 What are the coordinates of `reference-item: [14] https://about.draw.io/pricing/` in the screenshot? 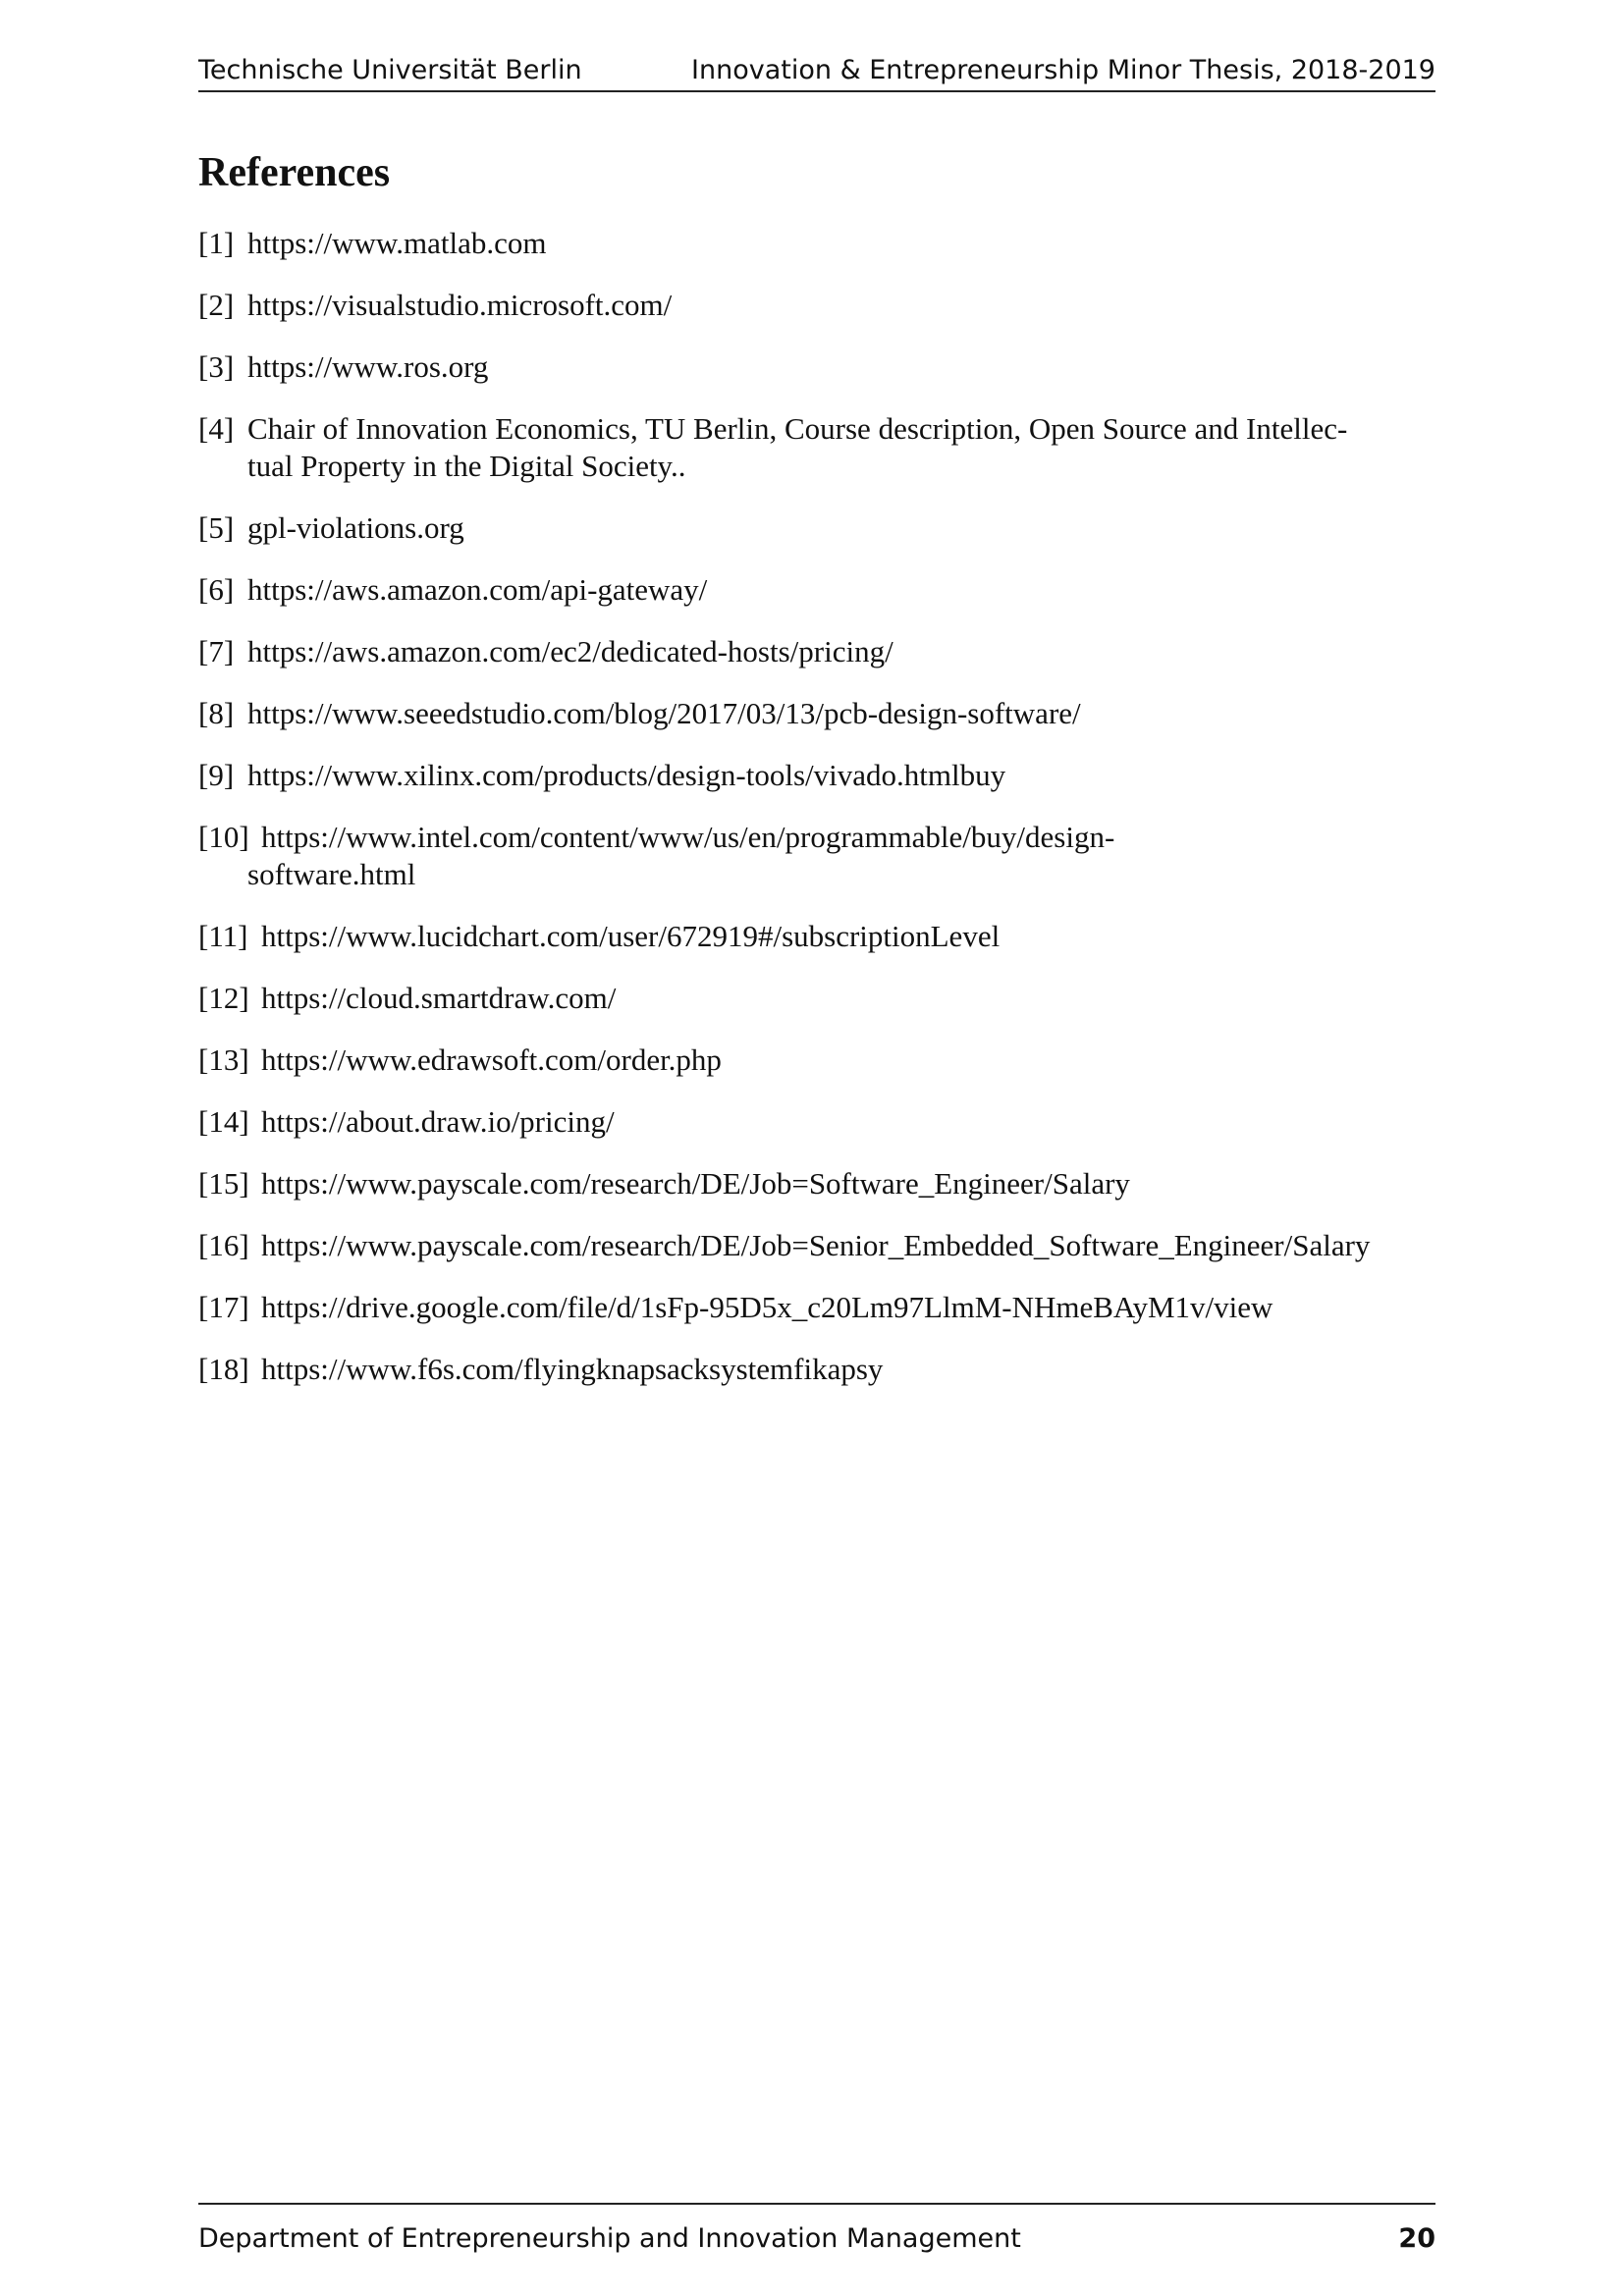 It's located at (846, 1122).